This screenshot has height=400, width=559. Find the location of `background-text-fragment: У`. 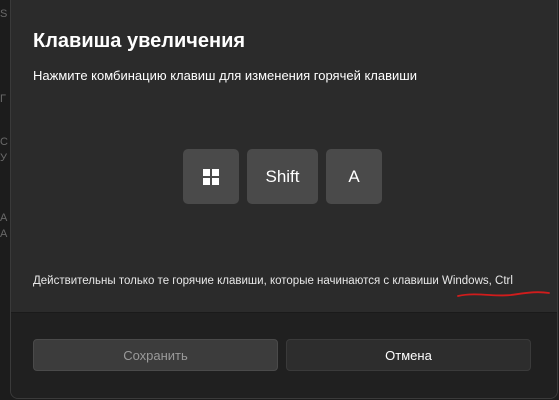

background-text-fragment: У is located at coordinates (3, 158).